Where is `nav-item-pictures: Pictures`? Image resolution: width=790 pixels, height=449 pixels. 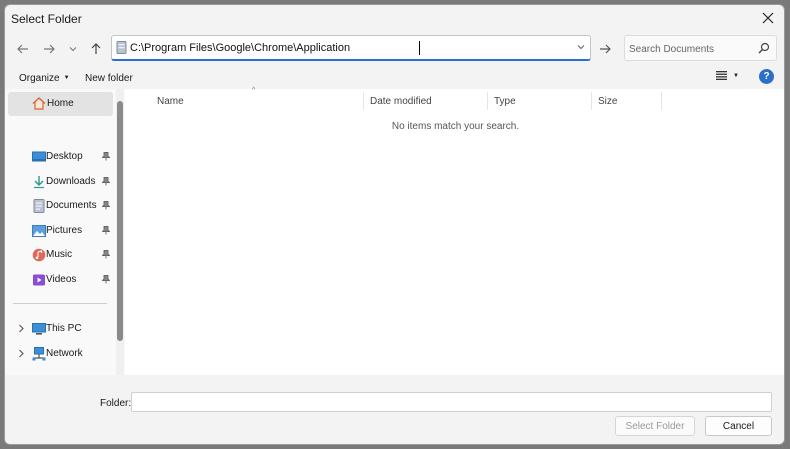 nav-item-pictures: Pictures is located at coordinates (60, 231).